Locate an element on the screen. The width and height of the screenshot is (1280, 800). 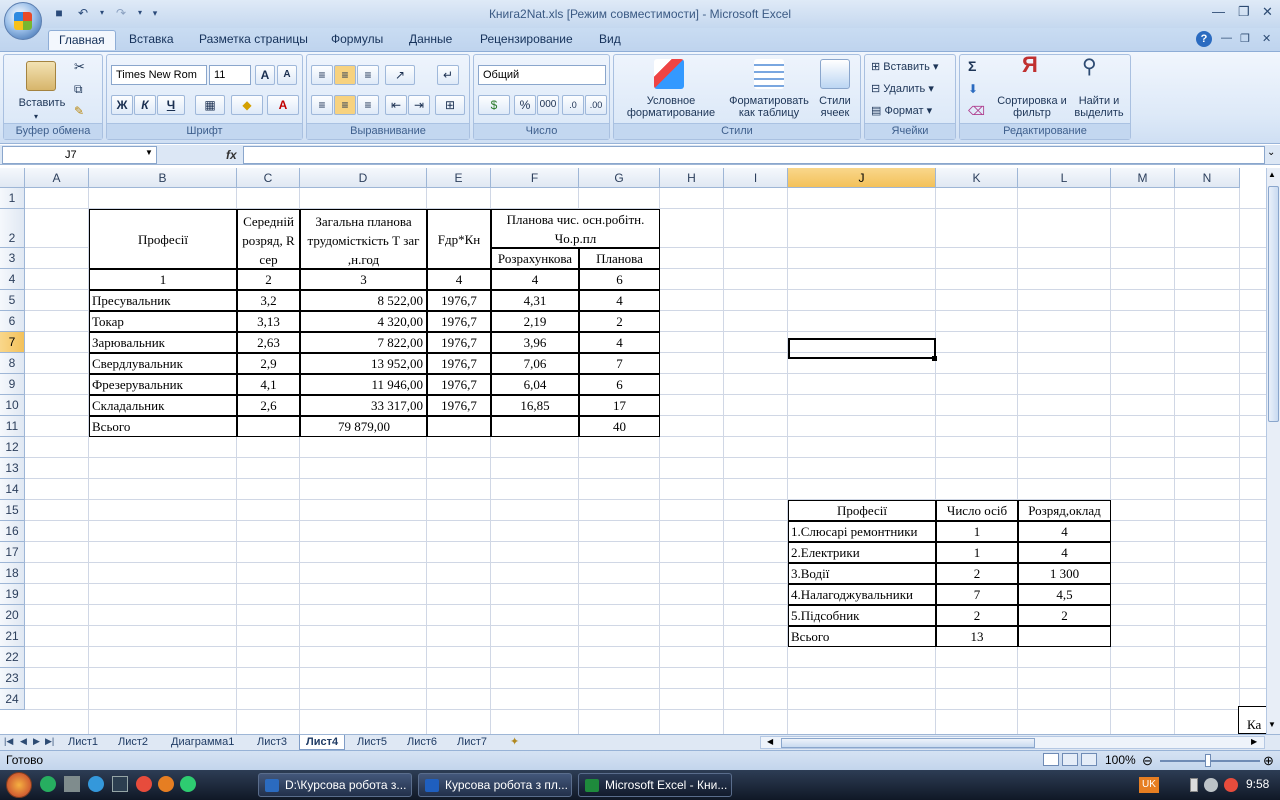
row-header-5: 5 is located at coordinates (12, 300).